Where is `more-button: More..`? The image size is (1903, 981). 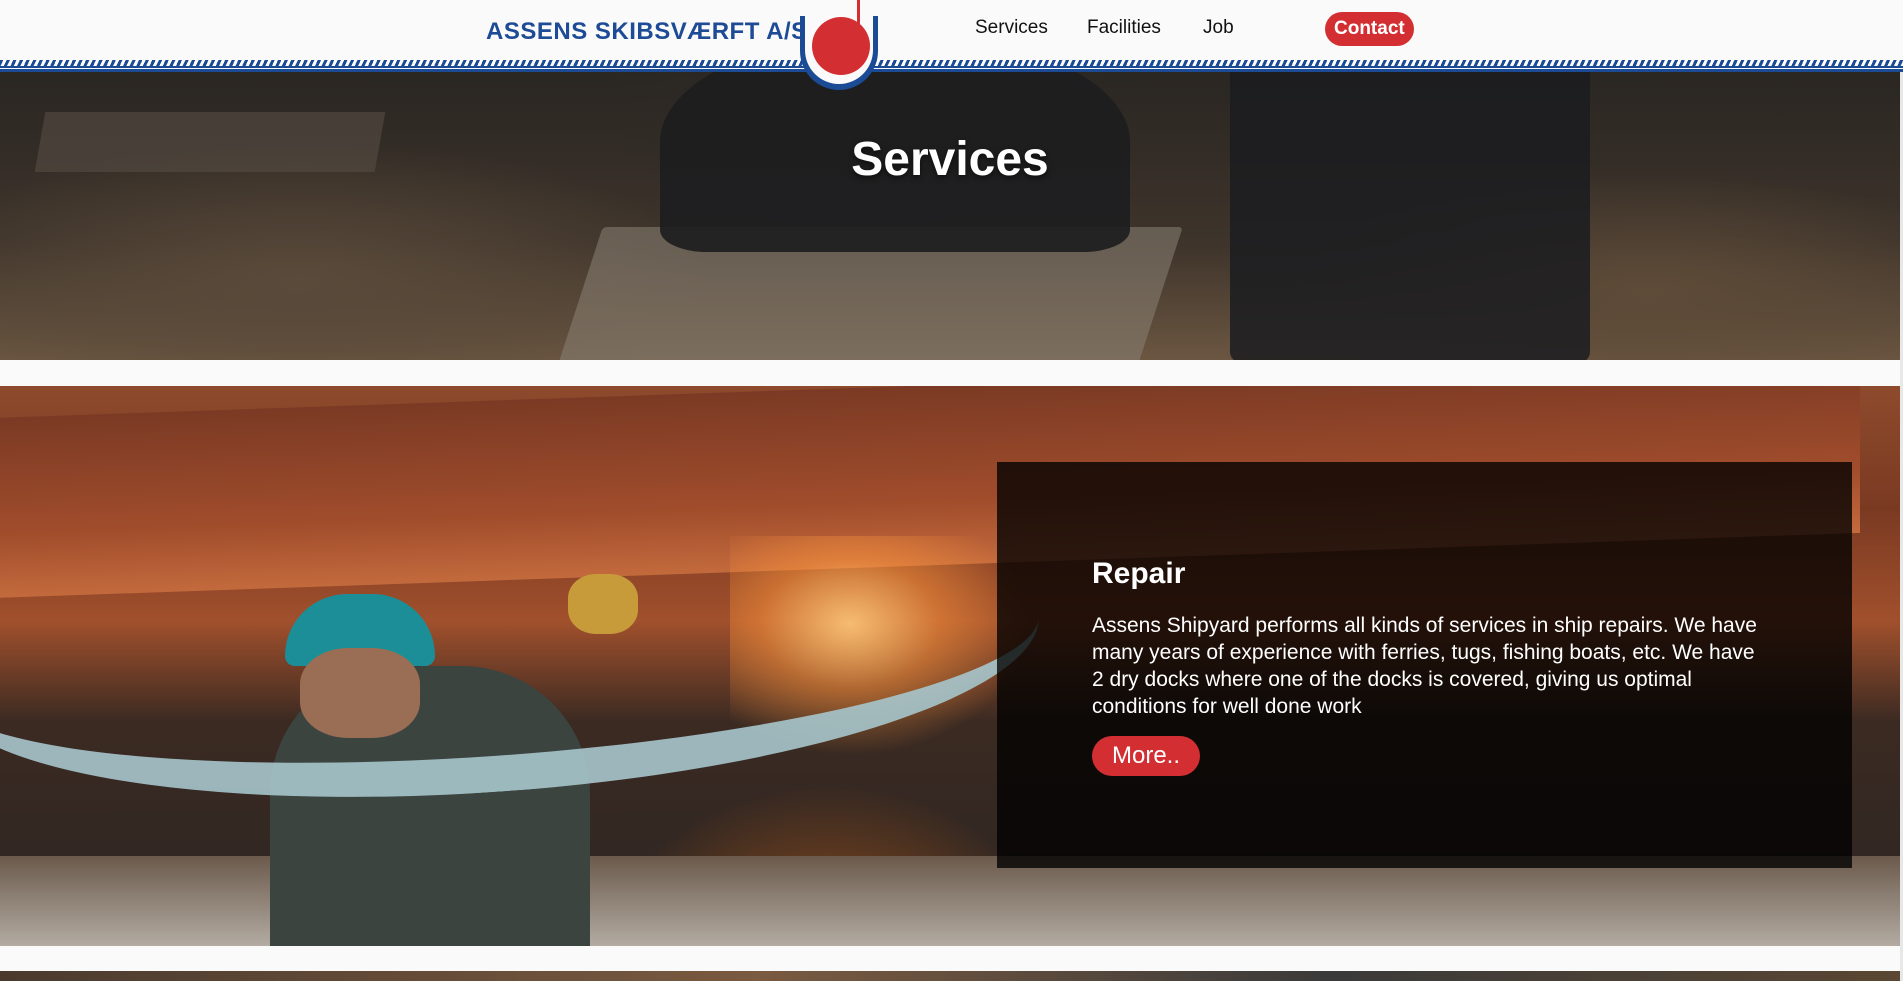
more-button: More.. is located at coordinates (1146, 756).